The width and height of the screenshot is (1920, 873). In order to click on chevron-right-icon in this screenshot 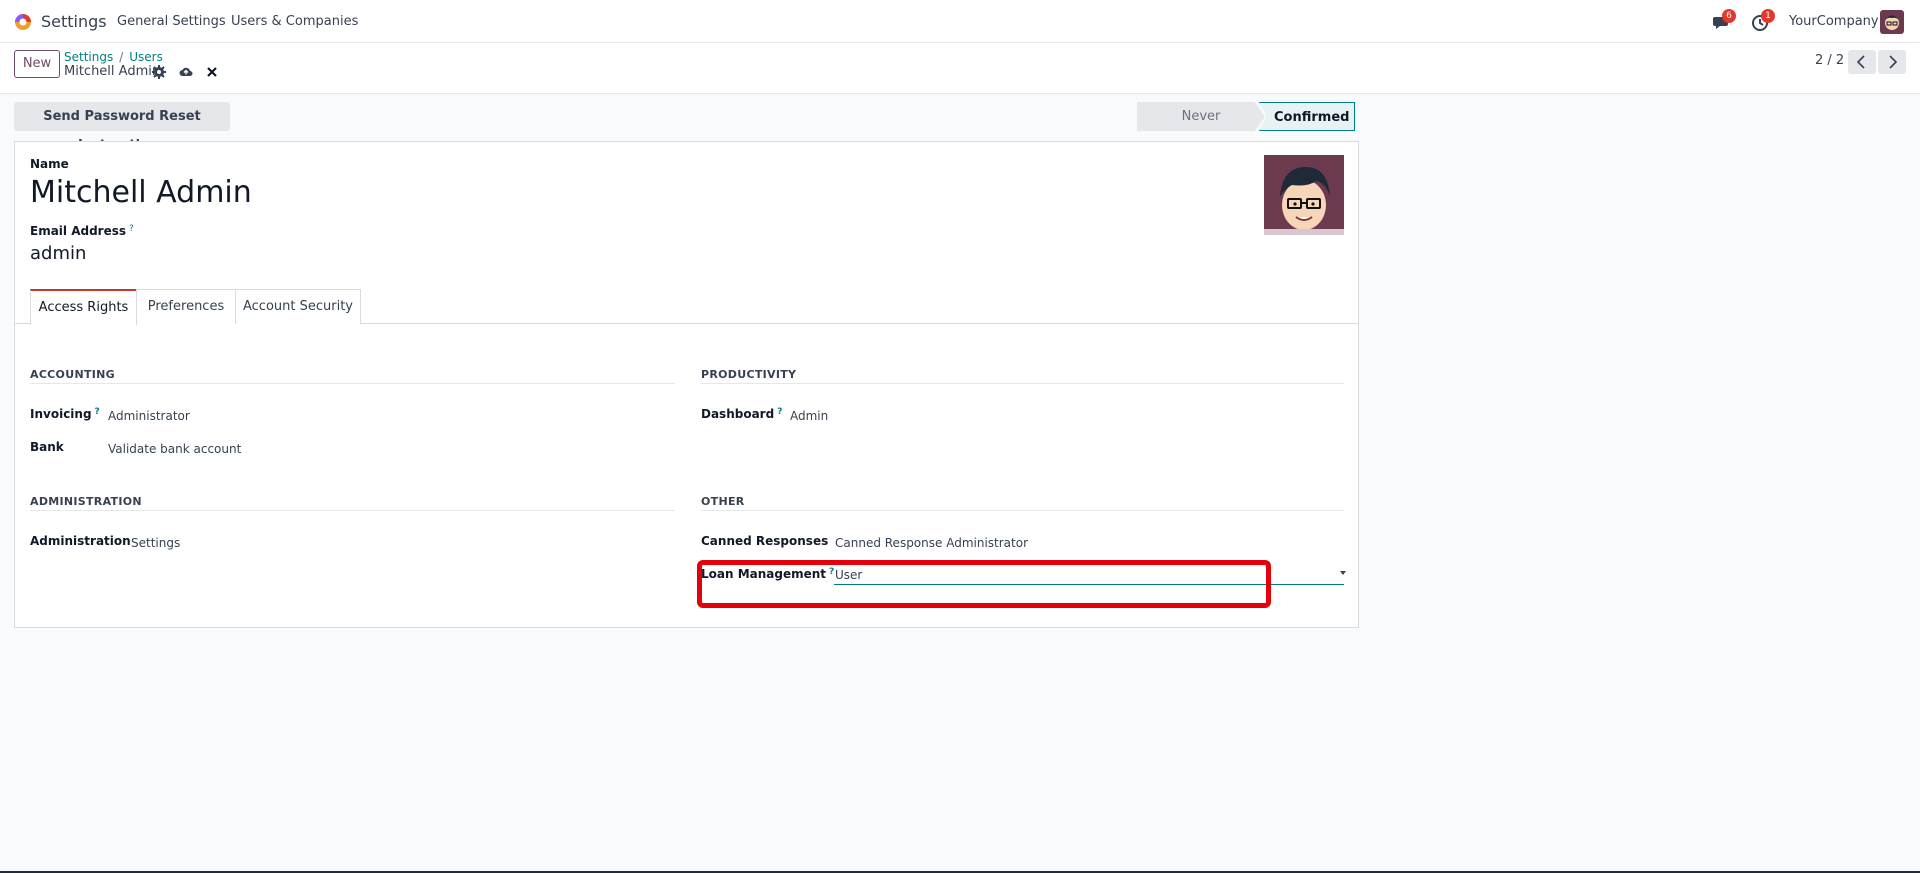, I will do `click(1893, 62)`.